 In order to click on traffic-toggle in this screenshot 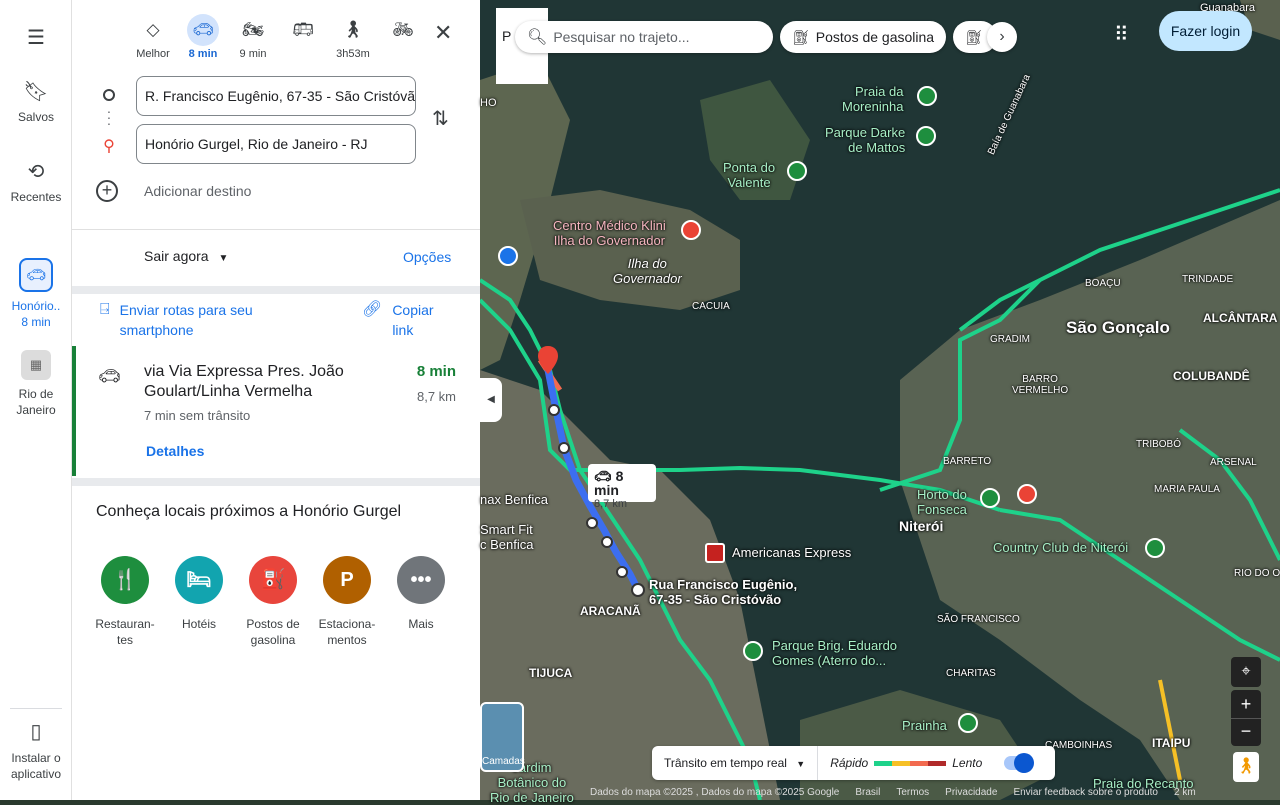, I will do `click(1019, 763)`.